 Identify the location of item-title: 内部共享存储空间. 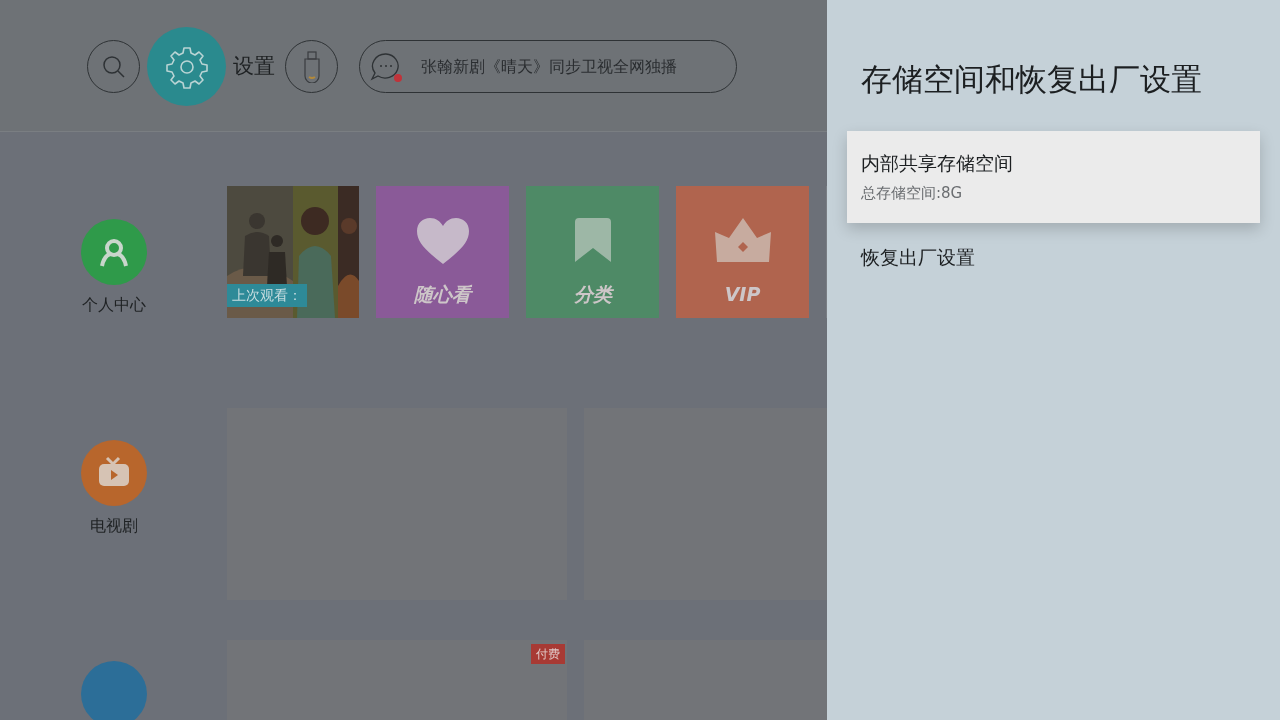
(937, 163).